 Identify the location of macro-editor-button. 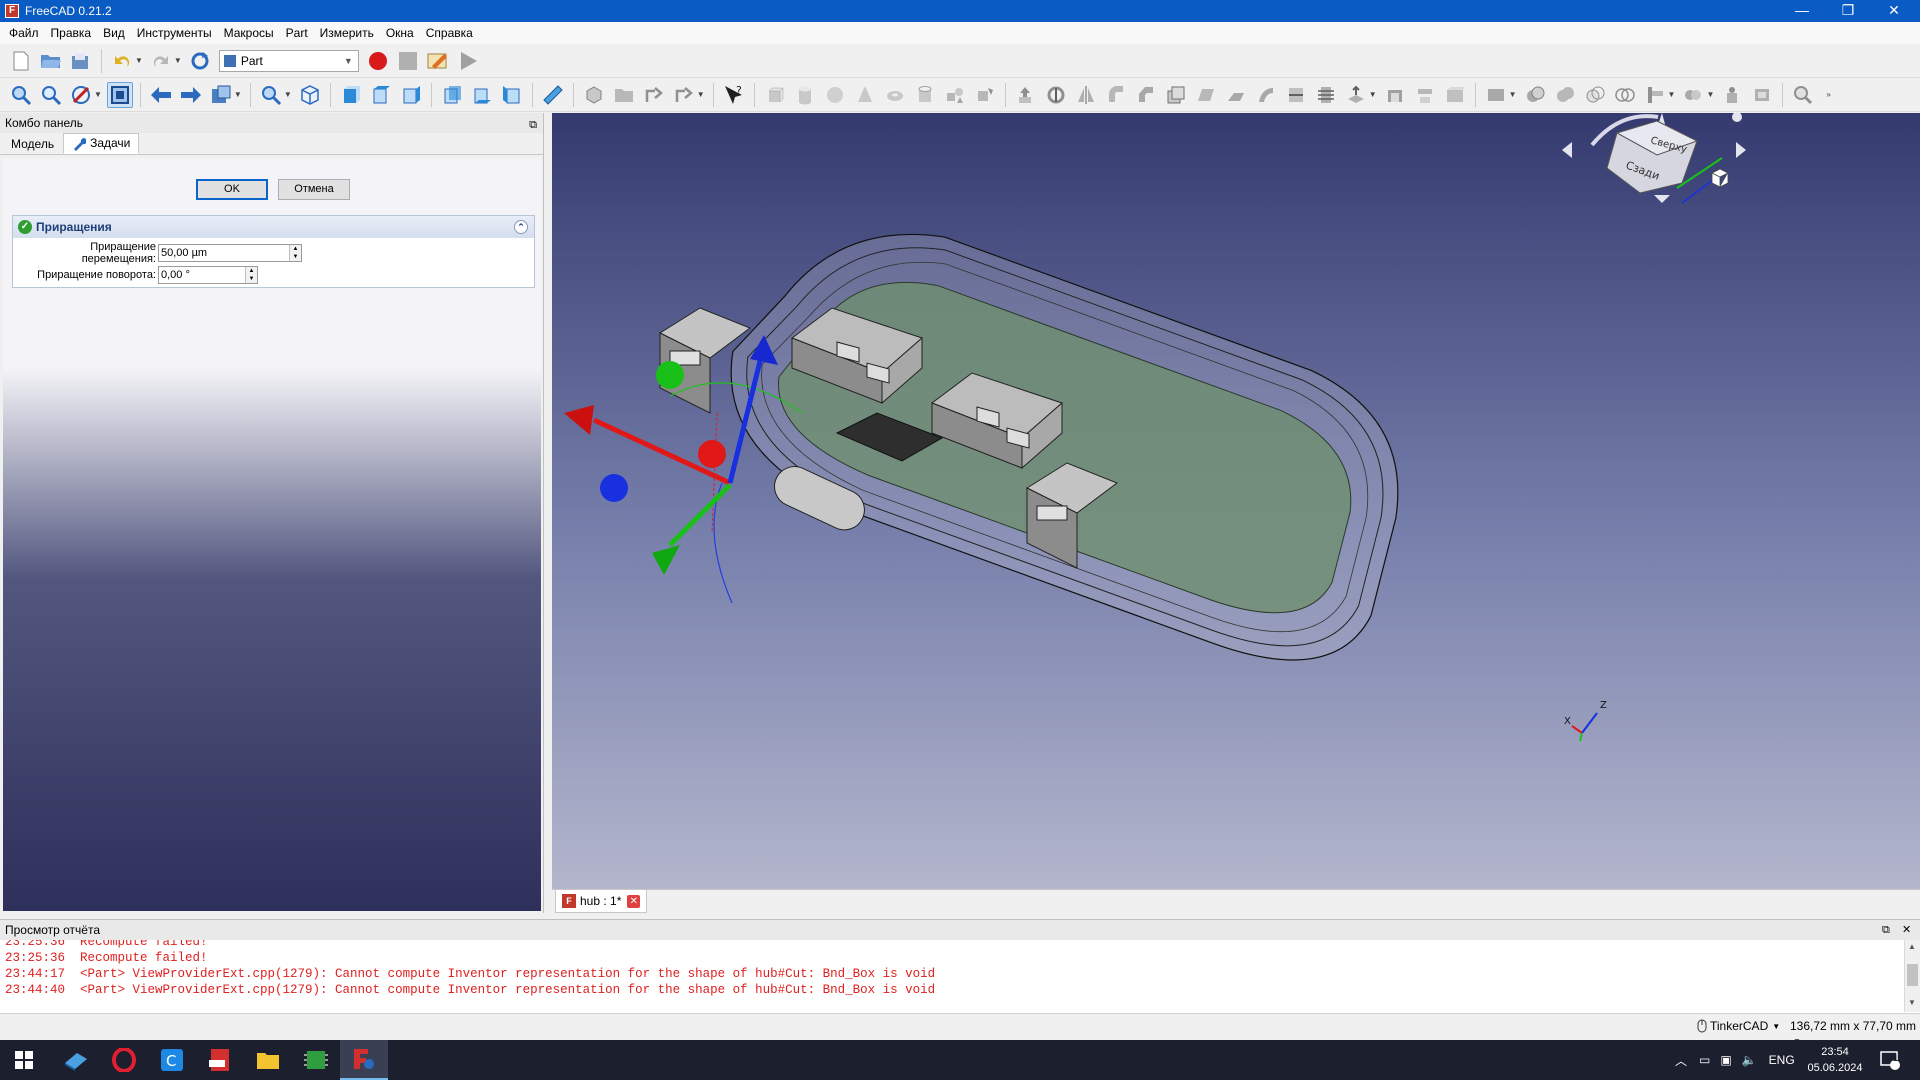
(438, 61).